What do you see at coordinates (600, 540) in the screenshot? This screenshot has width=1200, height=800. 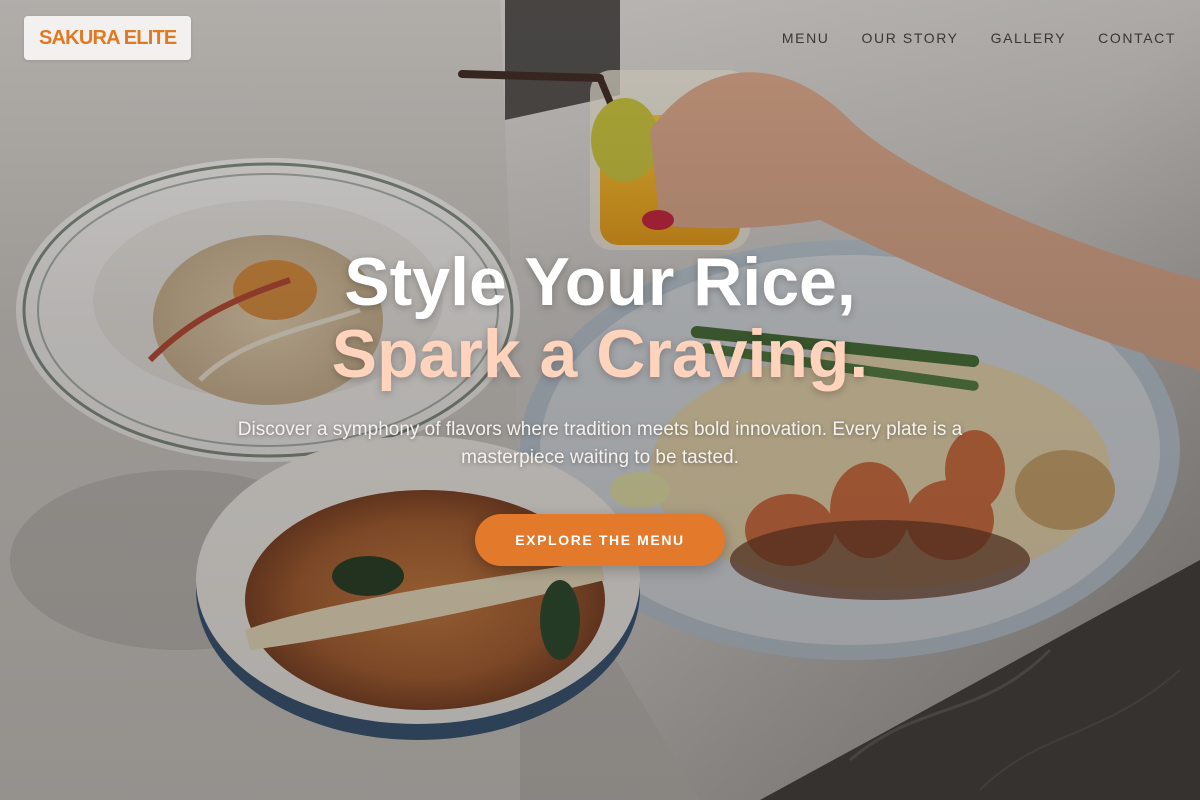 I see `explore-menu-button: EXPLORE THE MENU` at bounding box center [600, 540].